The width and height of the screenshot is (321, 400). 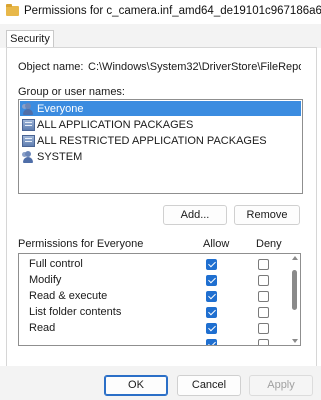 What do you see at coordinates (115, 124) in the screenshot?
I see `list-item-label: ALL APPLICATION PACKAGES` at bounding box center [115, 124].